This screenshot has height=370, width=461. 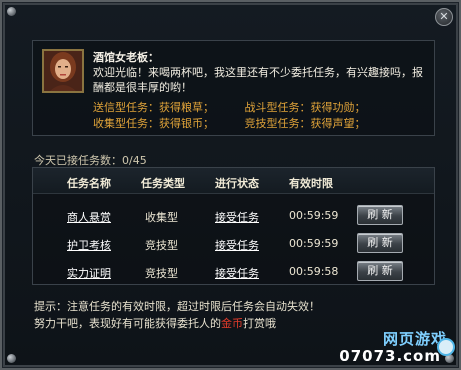 I want to click on npc-dialog-text: 欢迎光临！来喝两杯吧，我这里还有不少委托任务，有兴趣接吗，报酬都是很丰厚的哟！, so click(x=258, y=80).